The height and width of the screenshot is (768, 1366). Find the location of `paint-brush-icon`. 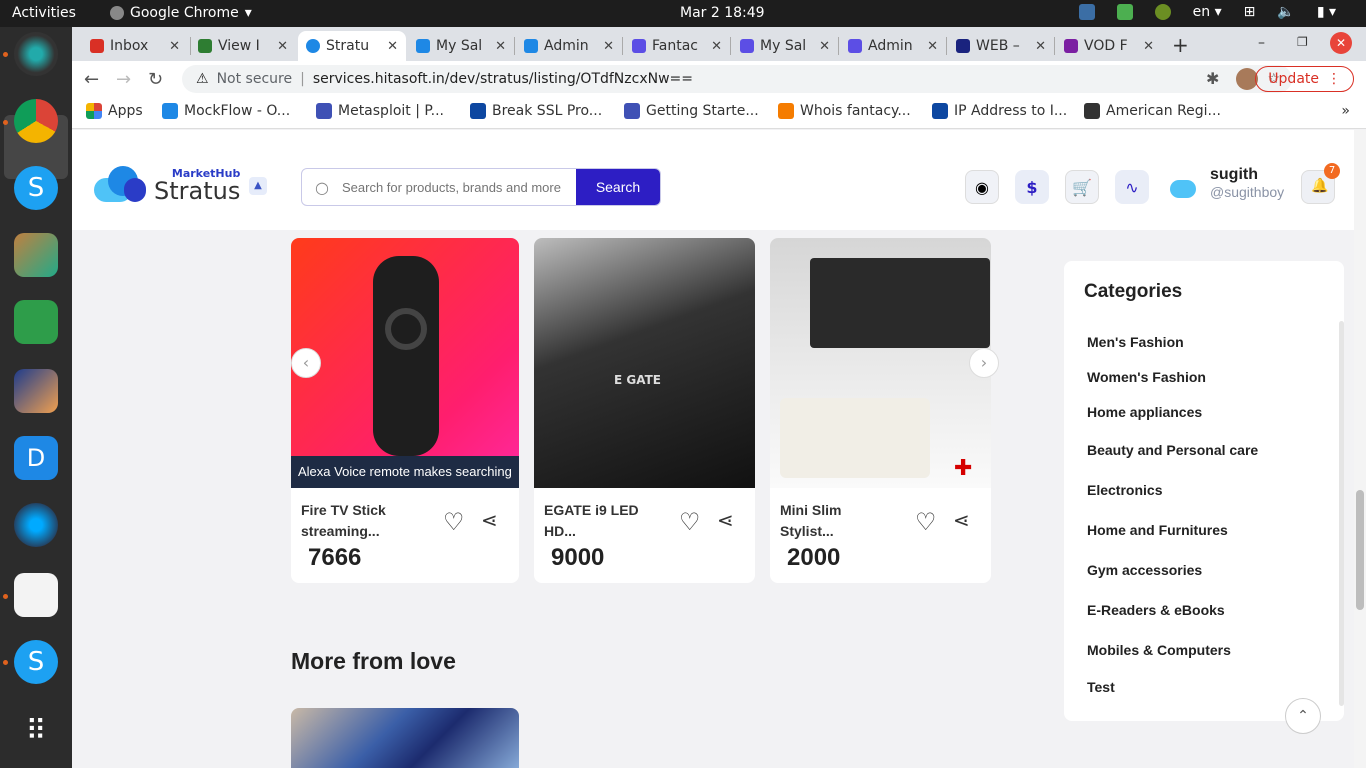

paint-brush-icon is located at coordinates (36, 255).